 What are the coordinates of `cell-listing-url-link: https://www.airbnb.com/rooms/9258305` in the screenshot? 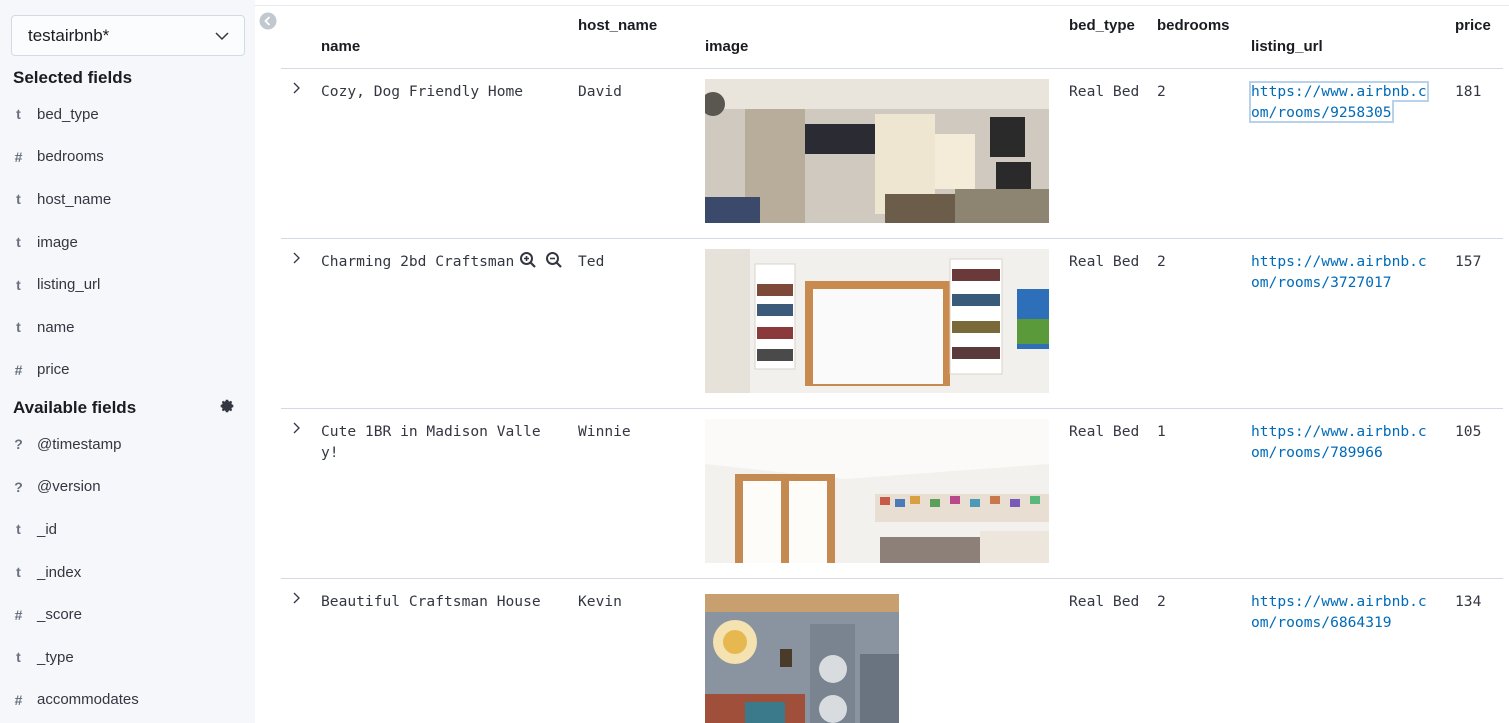 It's located at (1341, 102).